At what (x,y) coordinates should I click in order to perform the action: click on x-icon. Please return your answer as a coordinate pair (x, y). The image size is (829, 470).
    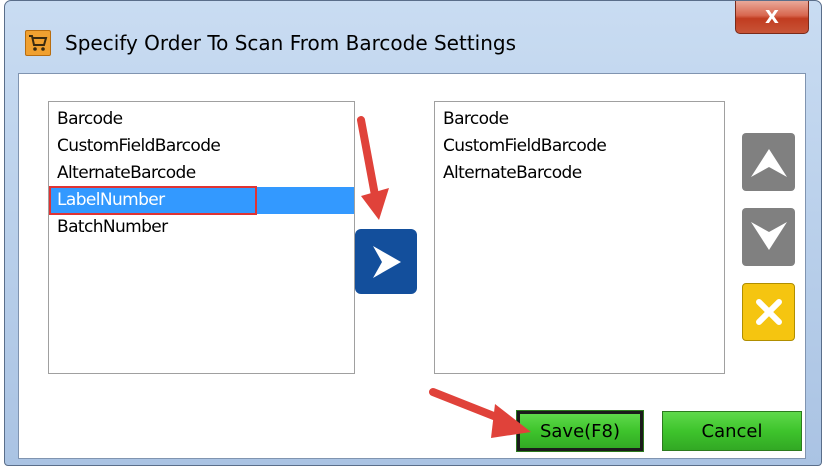
    Looking at the image, I should click on (768, 312).